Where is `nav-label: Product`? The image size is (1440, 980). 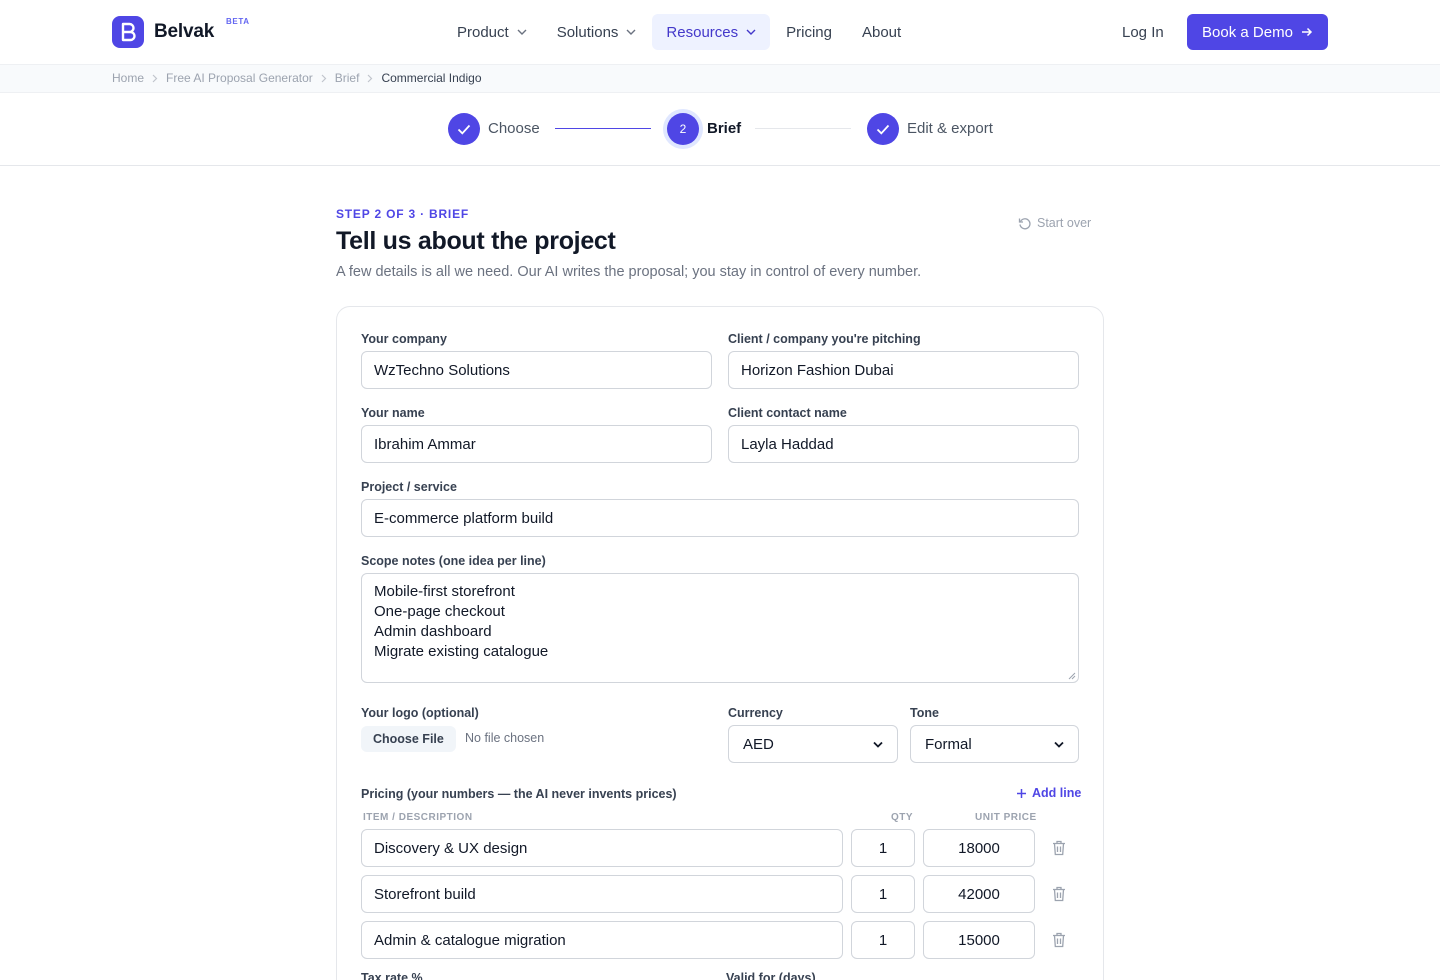 nav-label: Product is located at coordinates (483, 32).